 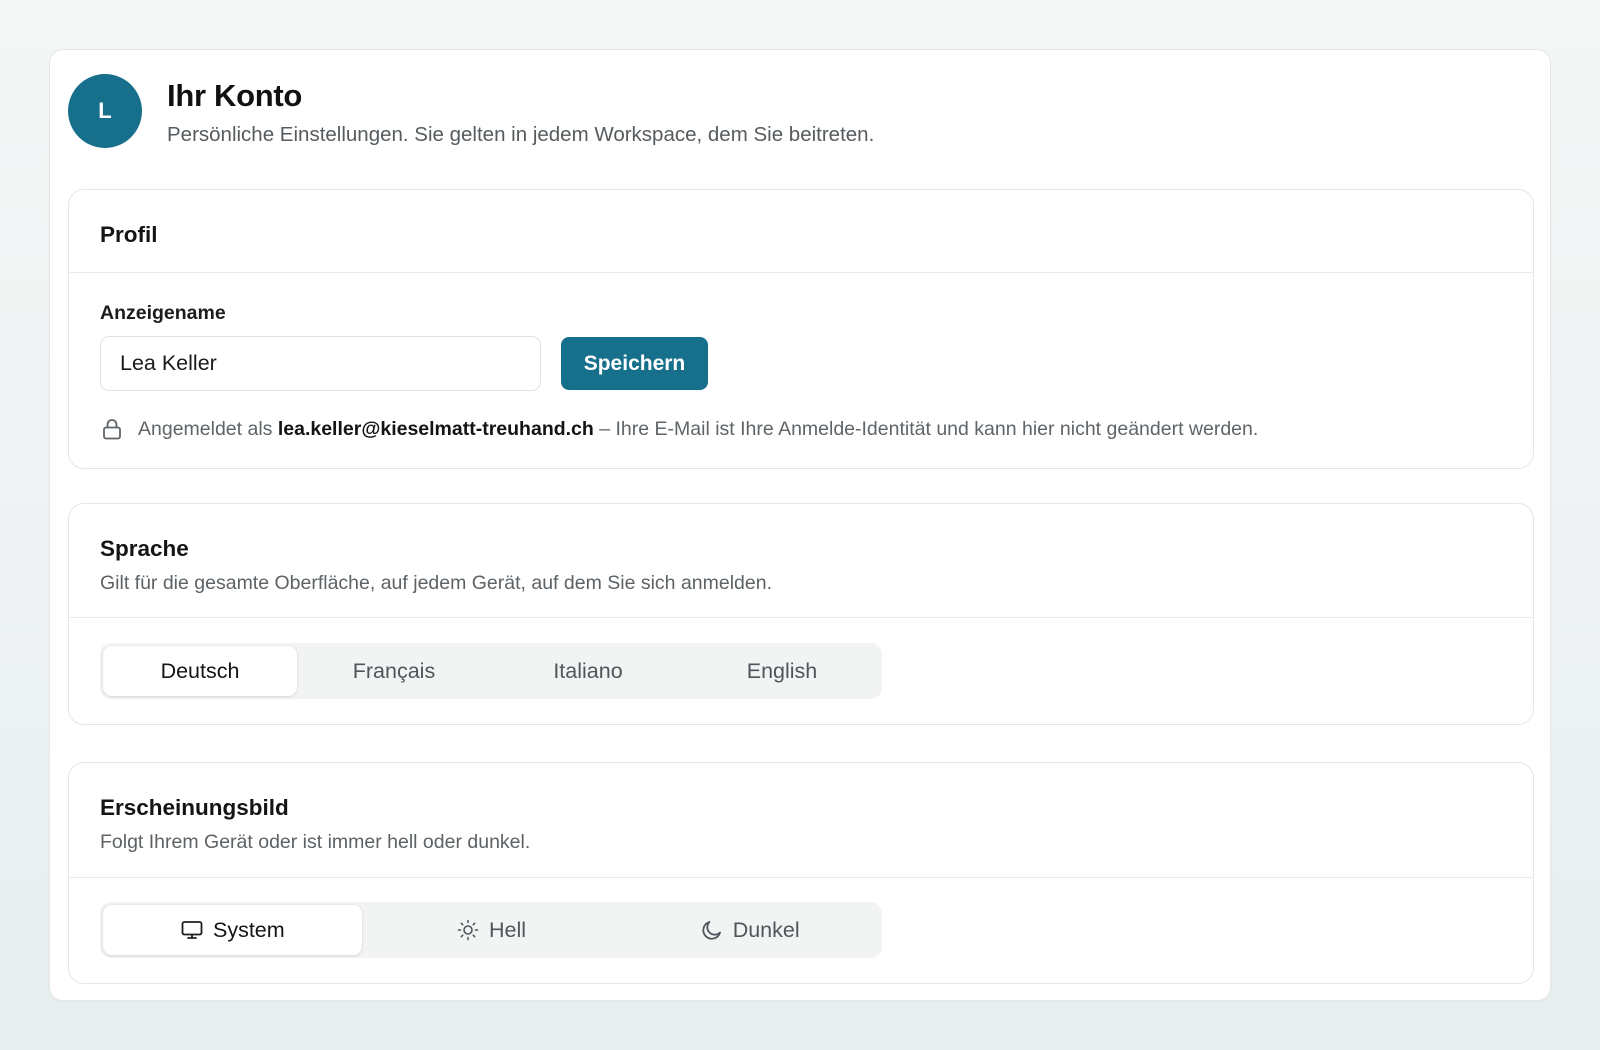 I want to click on language-selector: Deutsch Français Italiano English, so click(x=491, y=671).